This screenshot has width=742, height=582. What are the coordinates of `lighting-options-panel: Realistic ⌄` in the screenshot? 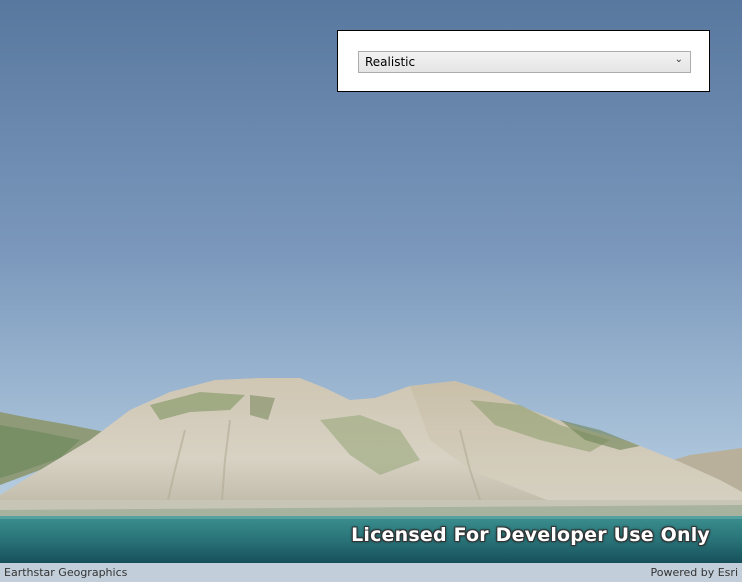 It's located at (523, 61).